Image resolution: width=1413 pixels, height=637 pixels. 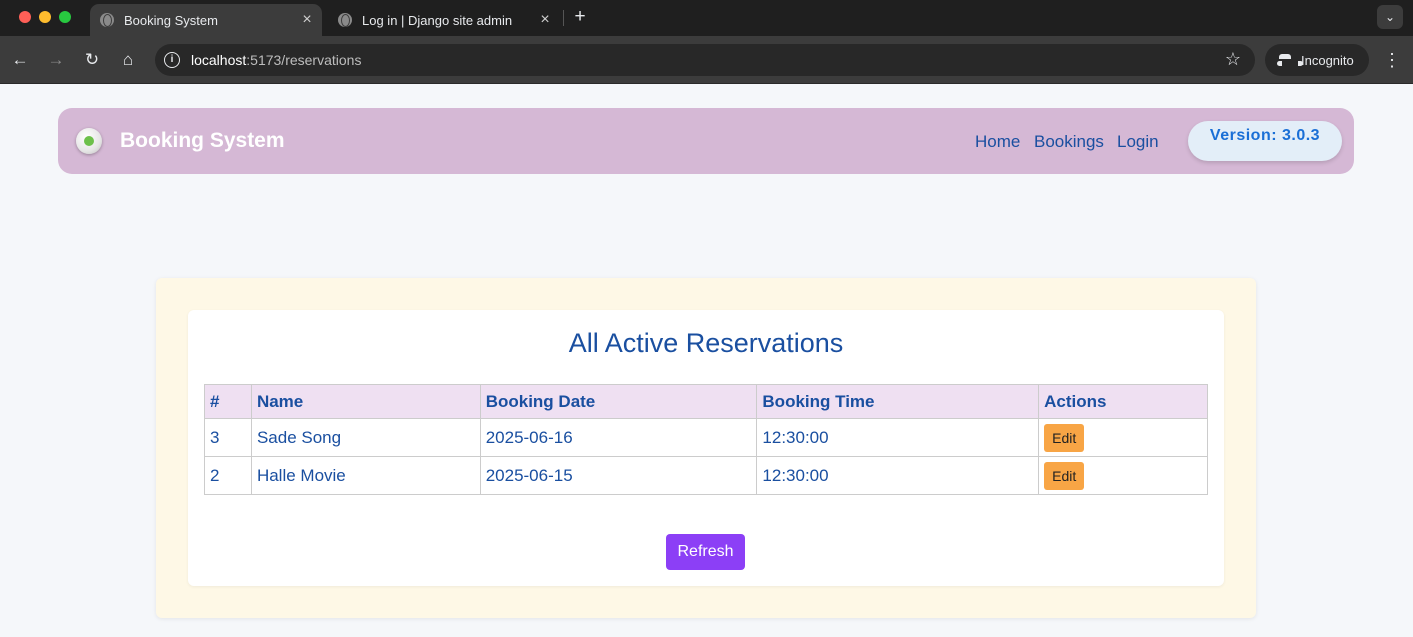 What do you see at coordinates (563, 18) in the screenshot?
I see `tab-separator` at bounding box center [563, 18].